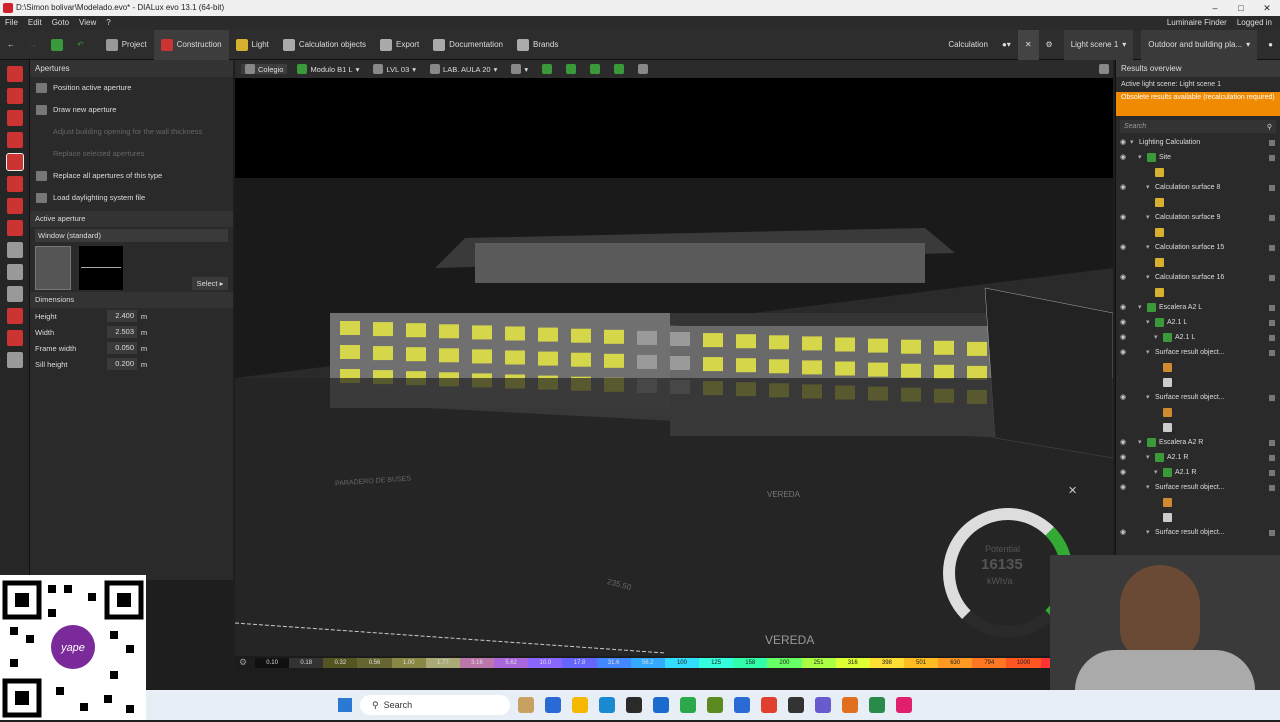 Image resolution: width=1280 pixels, height=722 pixels. Describe the element at coordinates (15, 294) in the screenshot. I see `terrain-tool-icon` at that location.